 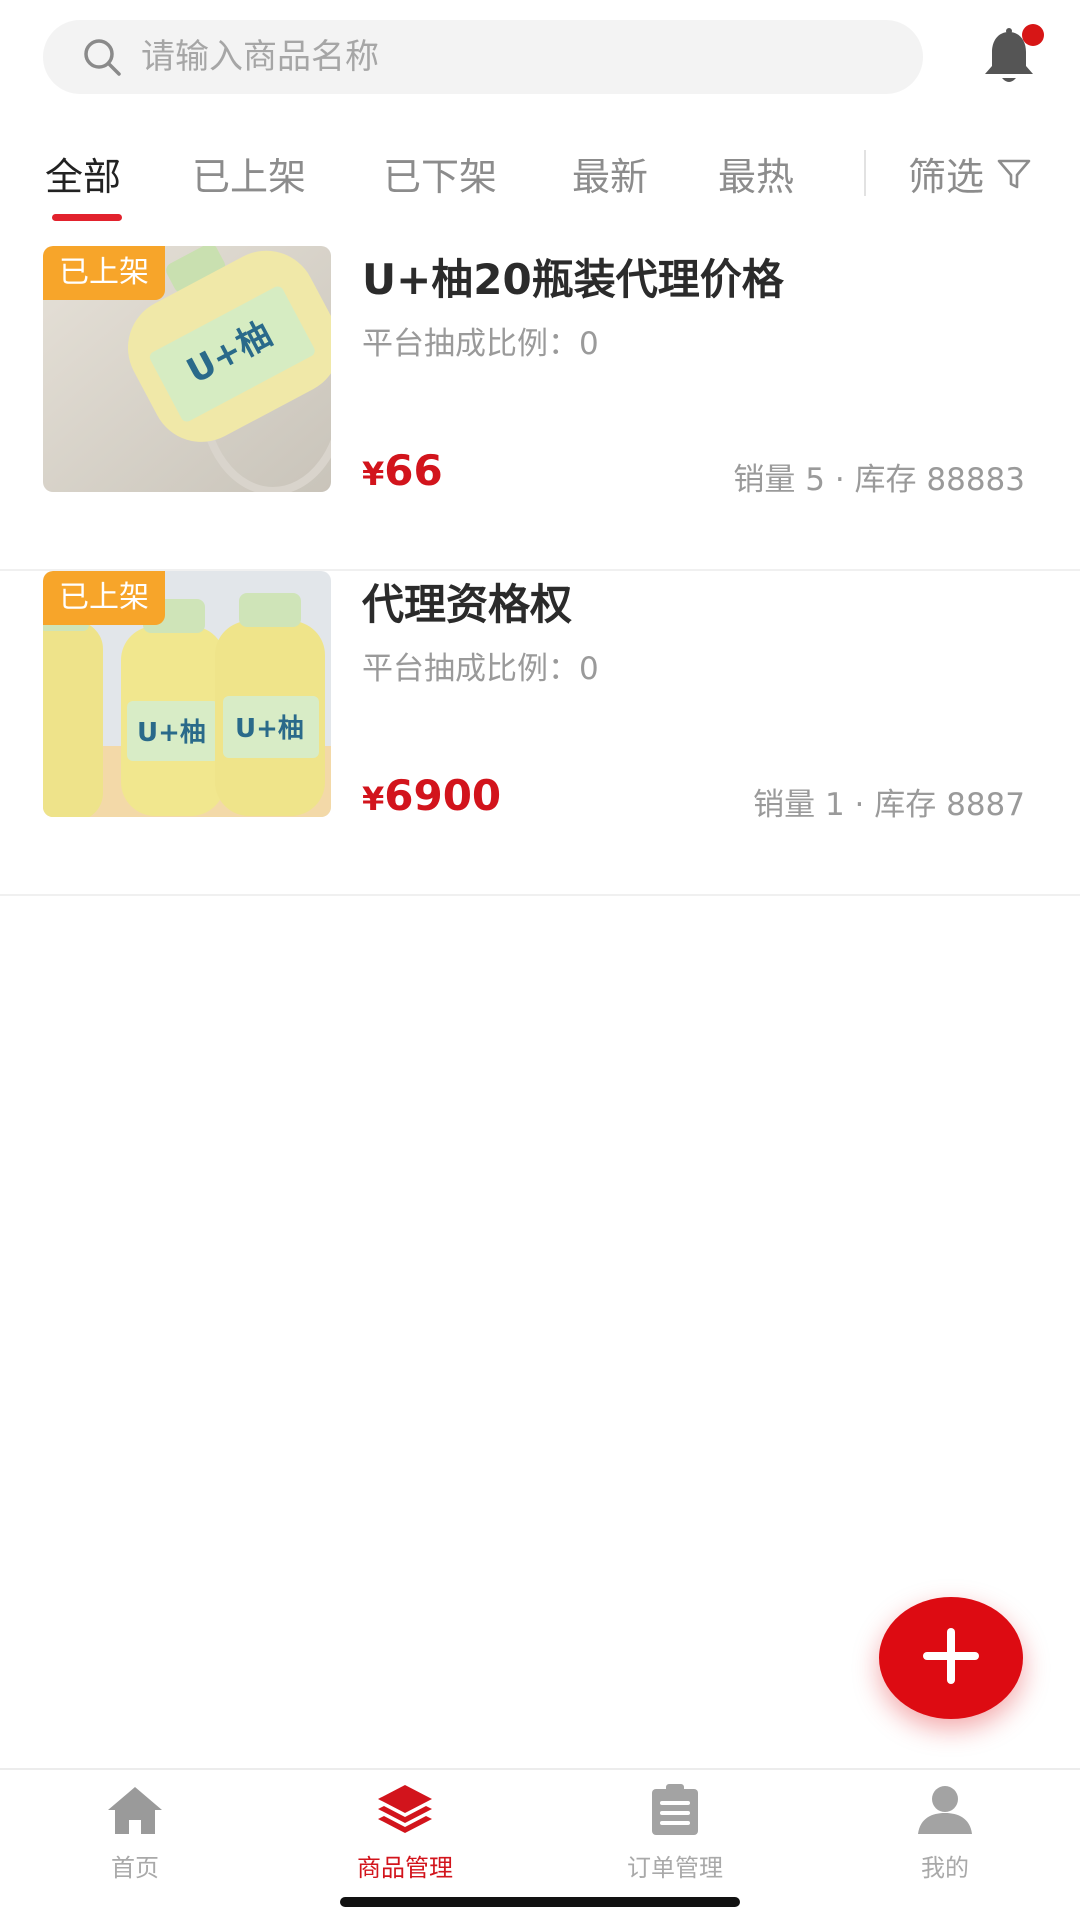 I want to click on layers-icon, so click(x=405, y=1810).